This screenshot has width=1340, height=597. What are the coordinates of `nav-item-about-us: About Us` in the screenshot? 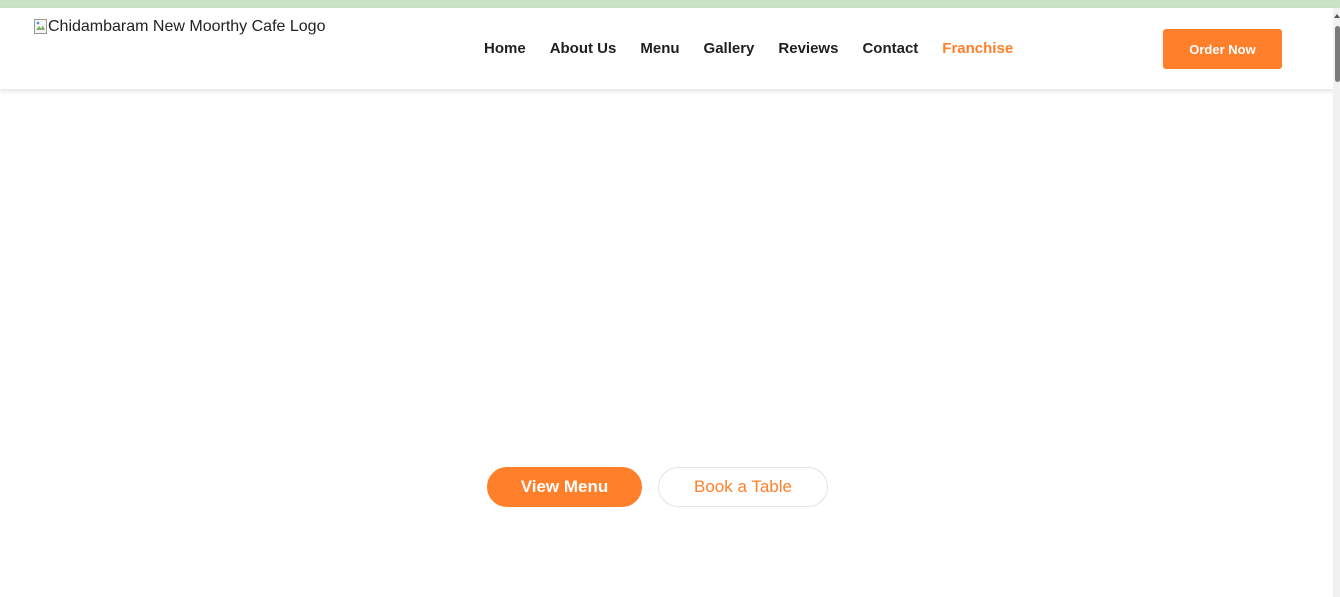 It's located at (583, 48).